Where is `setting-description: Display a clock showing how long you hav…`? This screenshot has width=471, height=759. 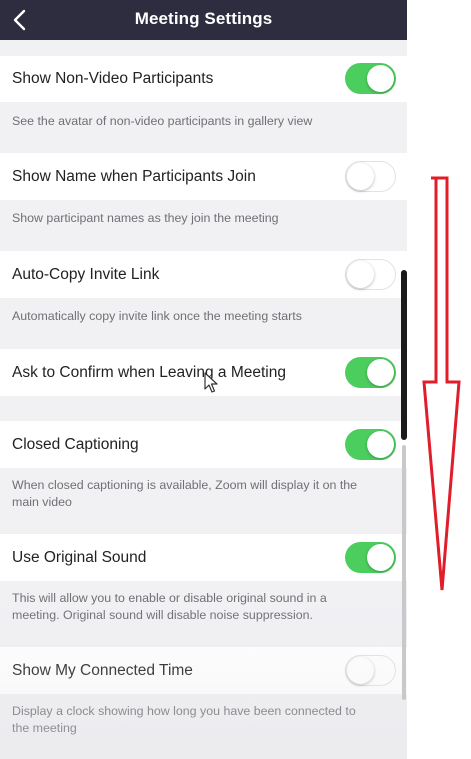 setting-description: Display a clock showing how long you hav… is located at coordinates (203, 719).